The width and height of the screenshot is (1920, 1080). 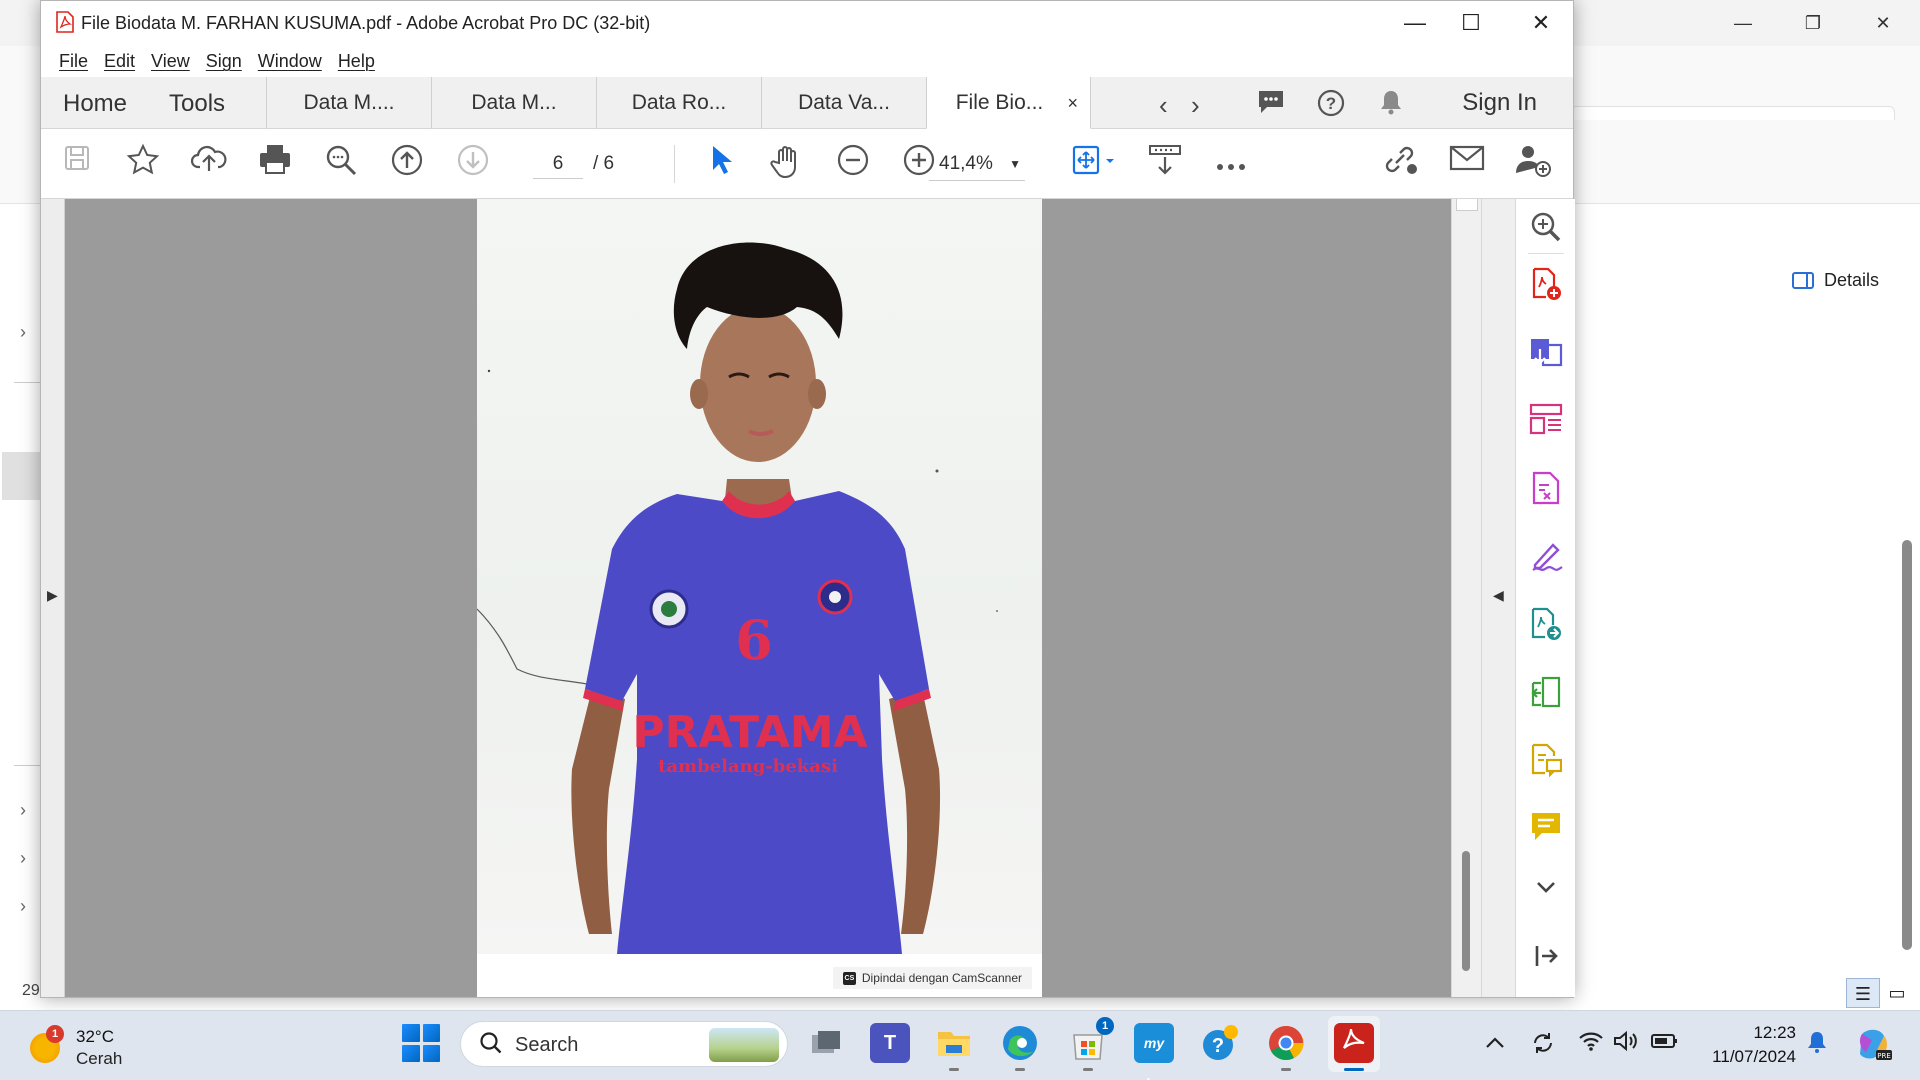 I want to click on details-button: Details, so click(x=1835, y=280).